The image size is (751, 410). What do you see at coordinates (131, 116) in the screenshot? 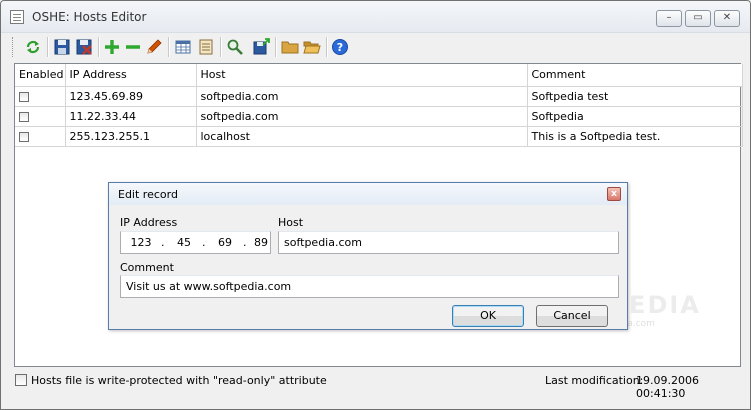
I see `ip-cell: 11.22.33.44` at bounding box center [131, 116].